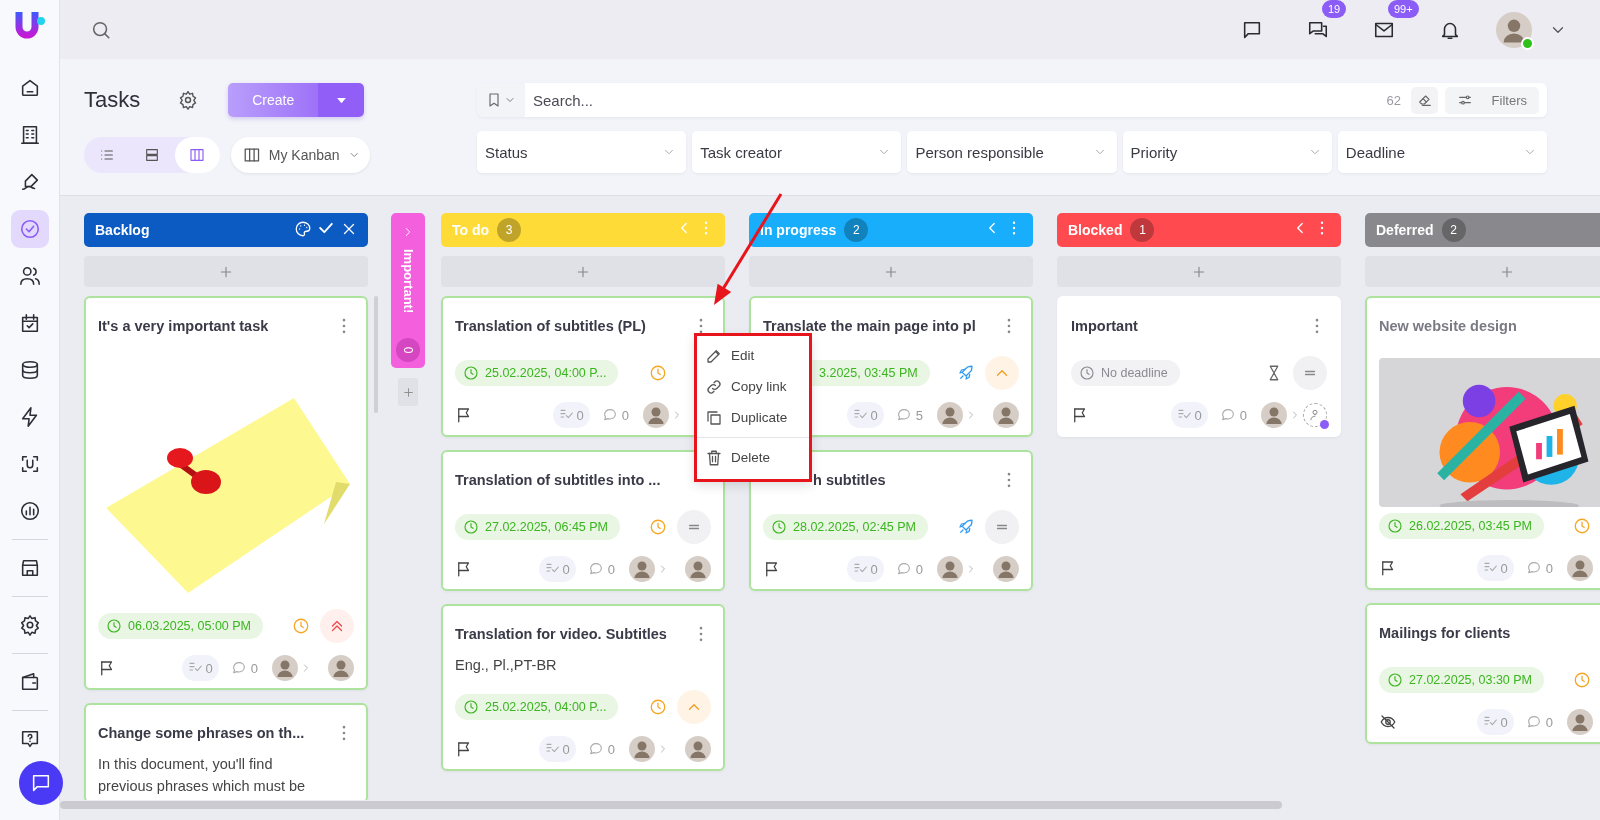 The width and height of the screenshot is (1600, 820). What do you see at coordinates (1424, 100) in the screenshot?
I see `clear-button` at bounding box center [1424, 100].